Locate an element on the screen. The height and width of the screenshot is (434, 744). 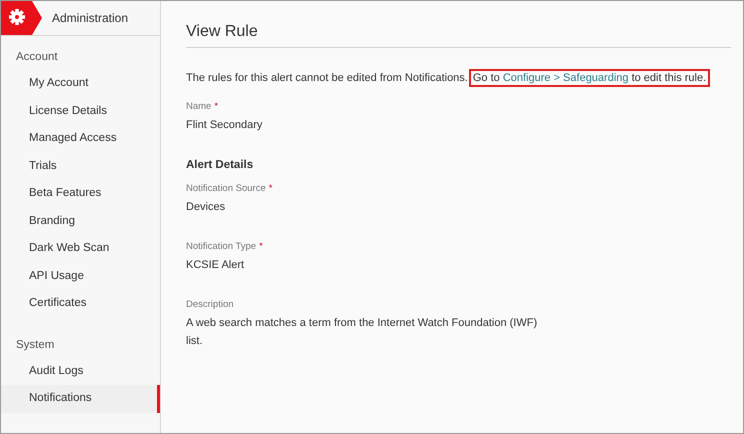
sidebar-item: Beta Features is located at coordinates (80, 194).